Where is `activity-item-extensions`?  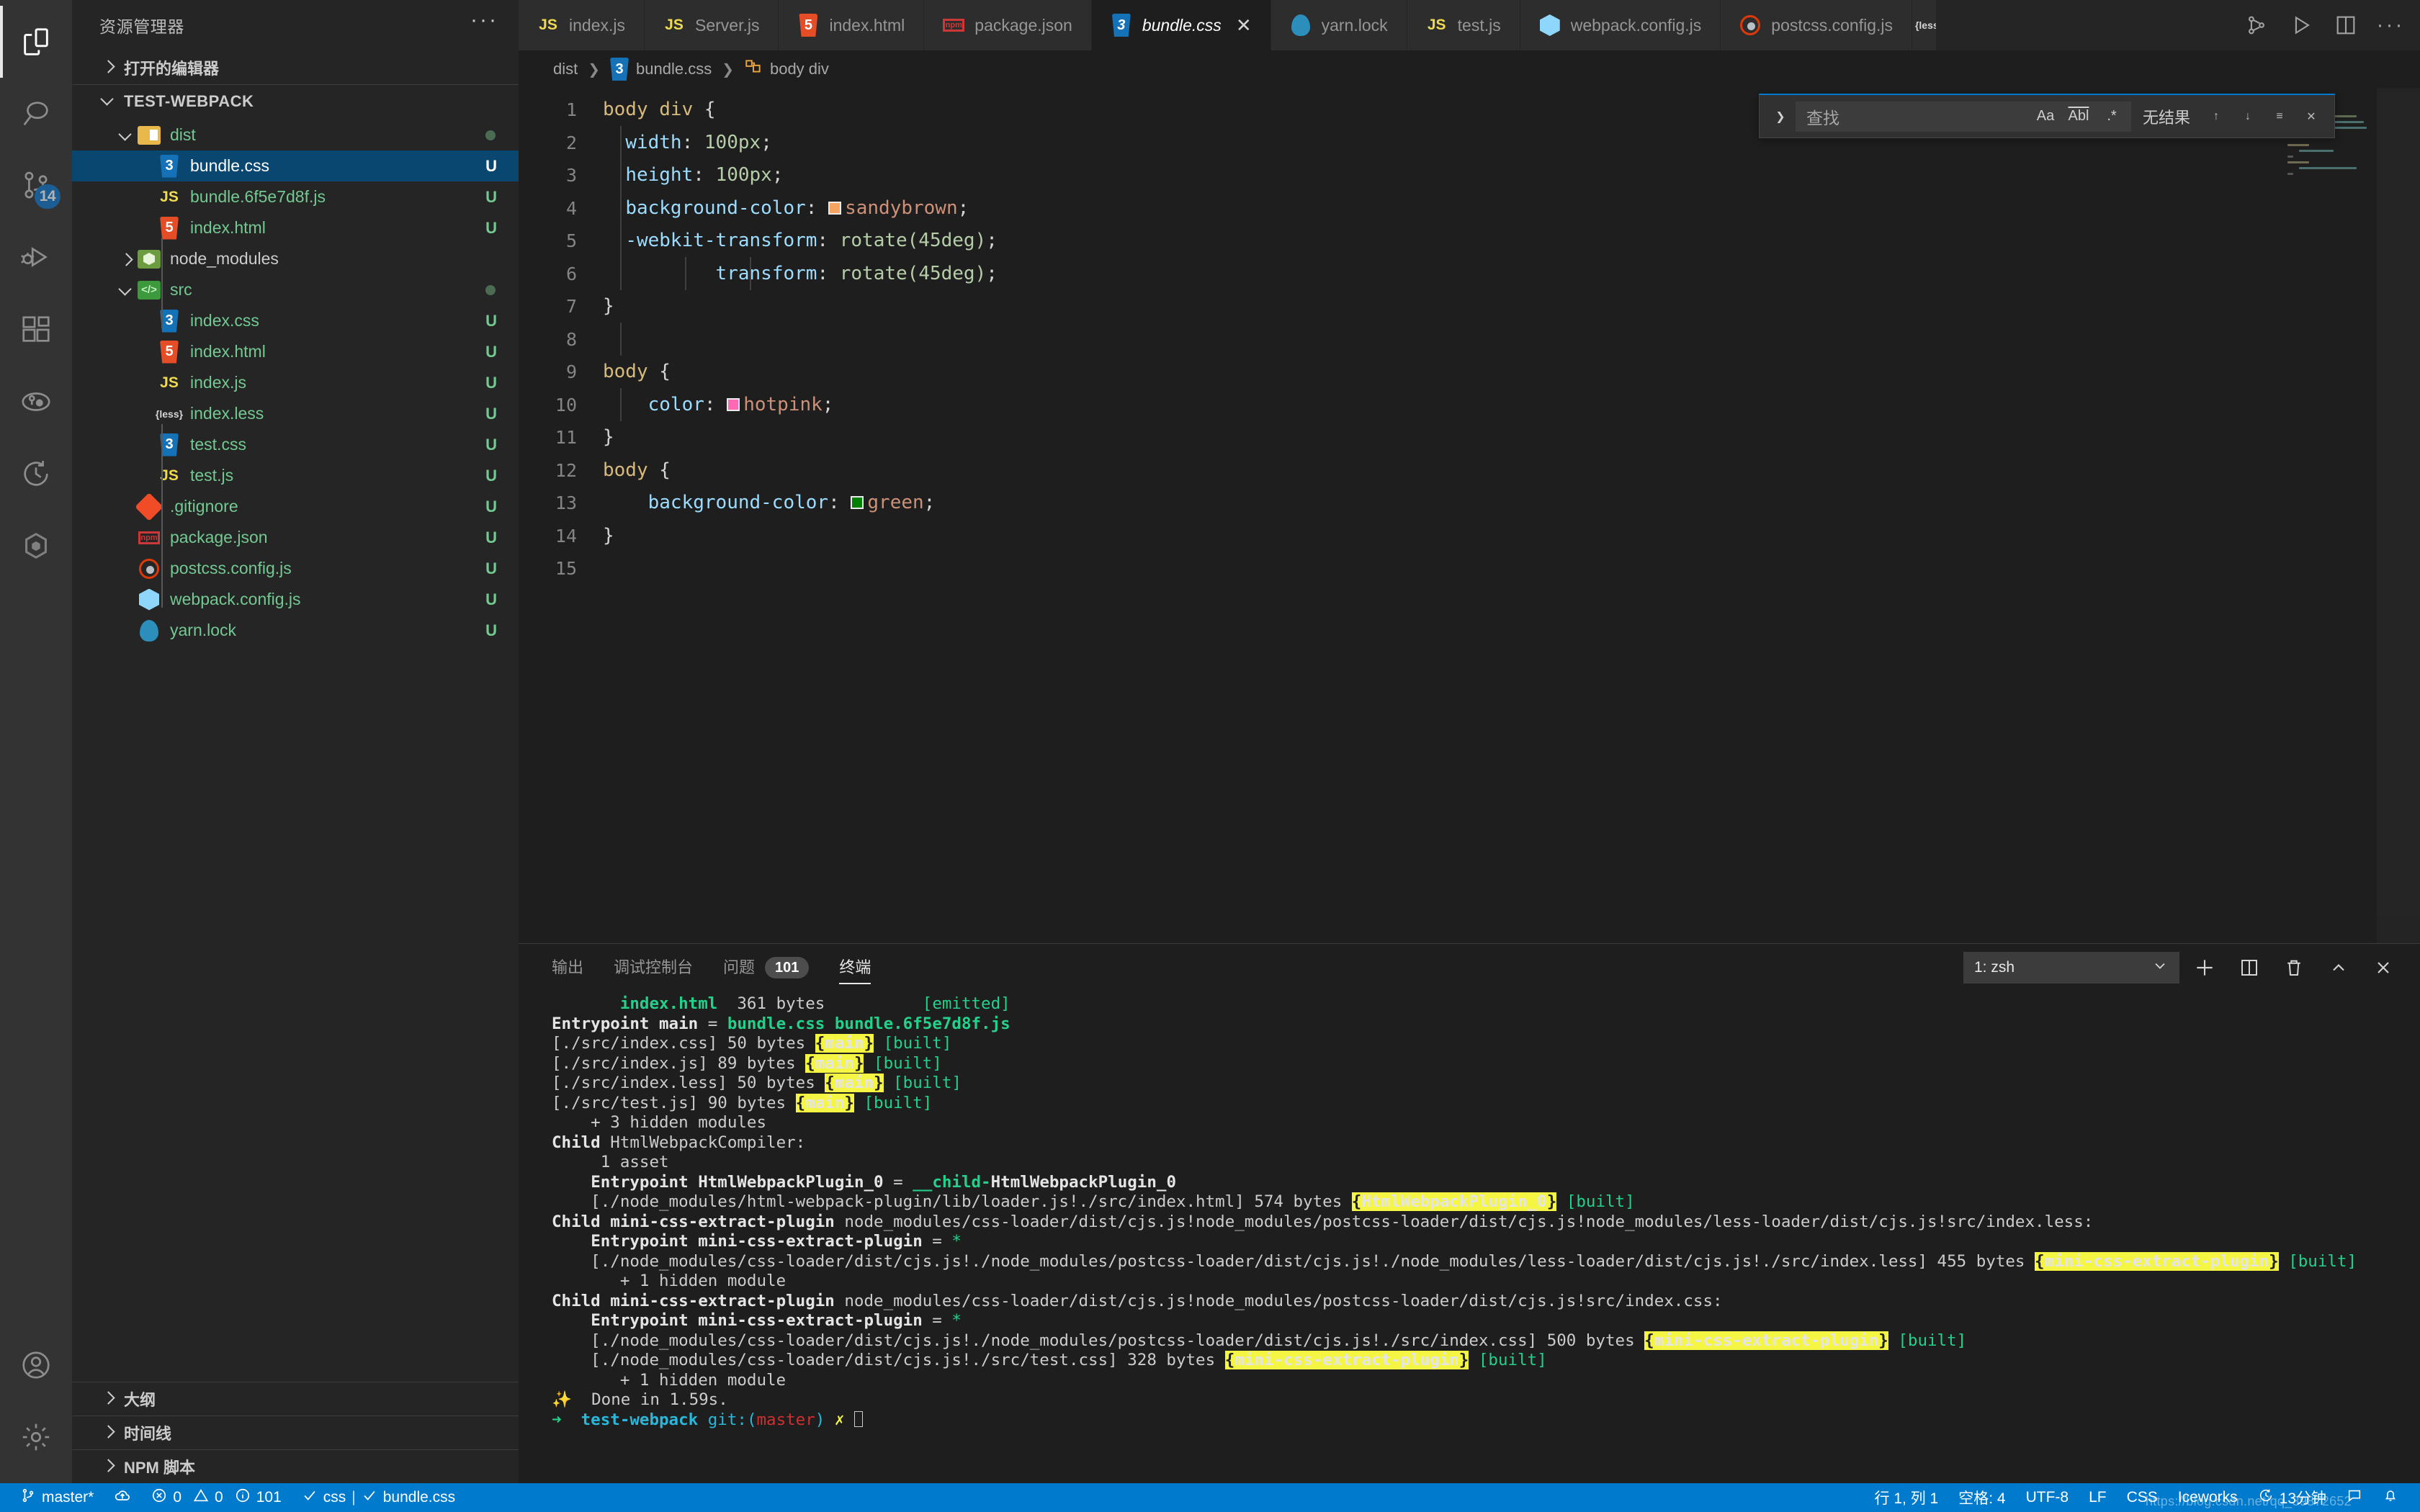 activity-item-extensions is located at coordinates (36, 330).